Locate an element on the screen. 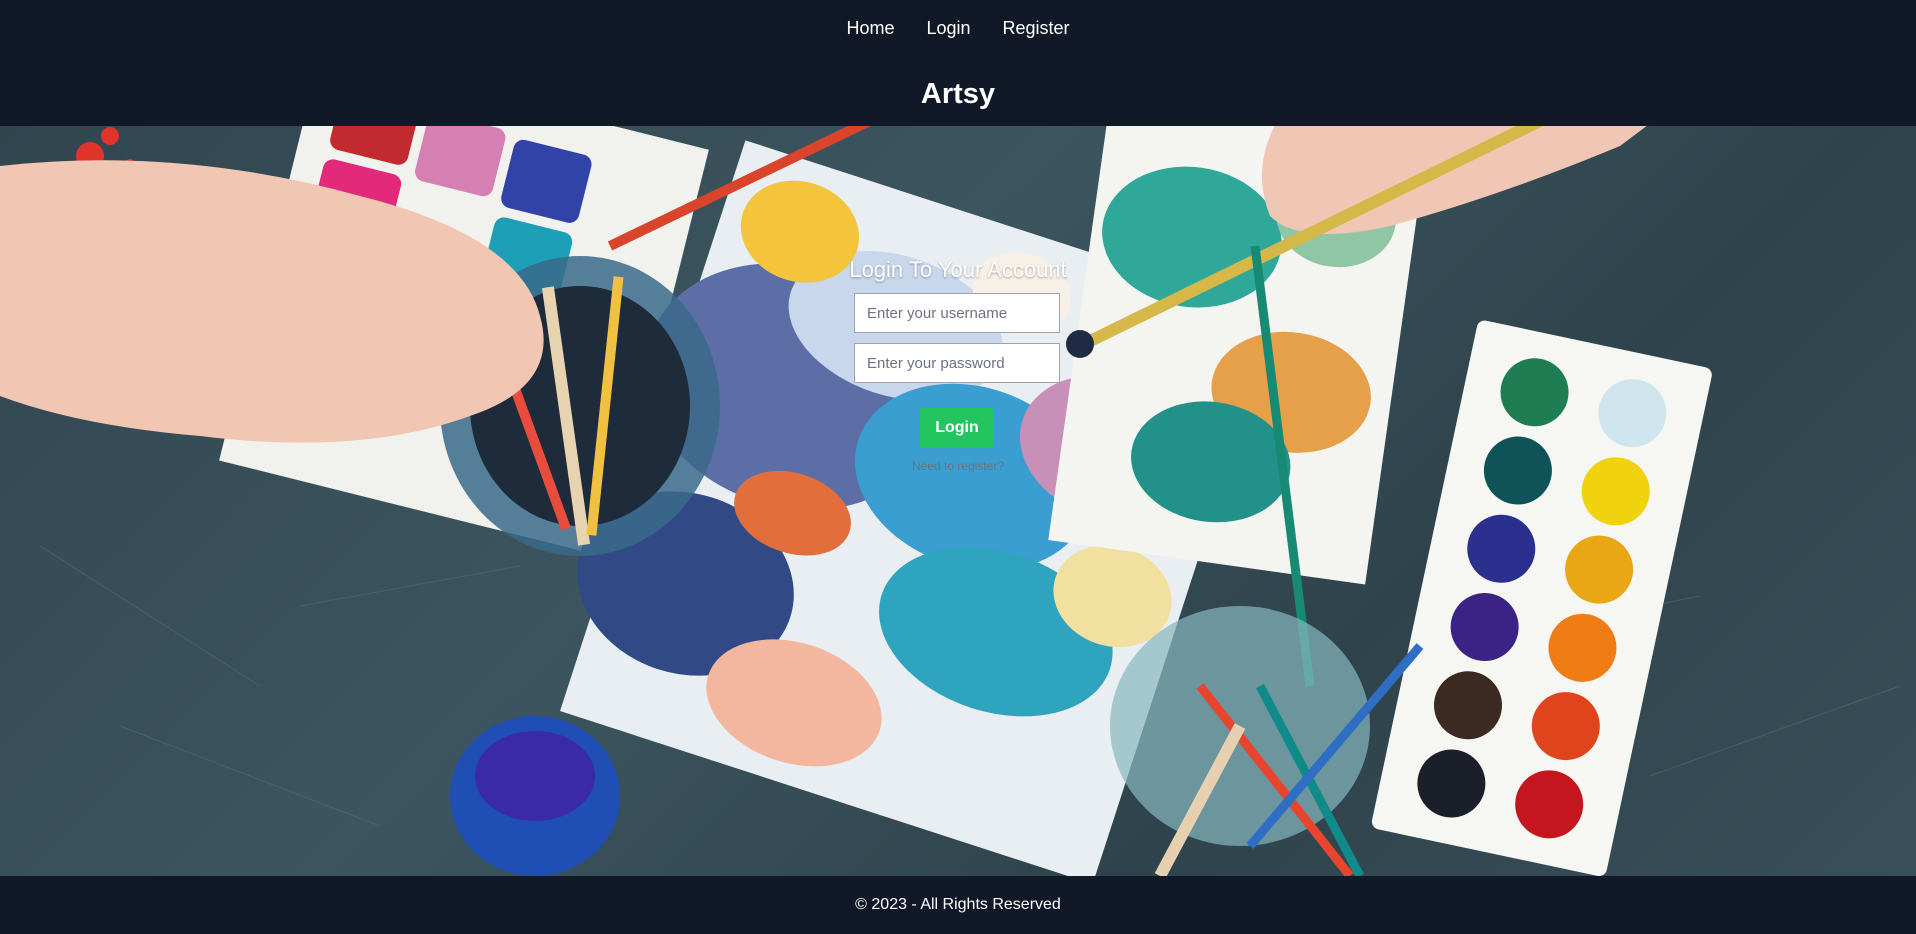  nav-register-link: Register is located at coordinates (1036, 28).